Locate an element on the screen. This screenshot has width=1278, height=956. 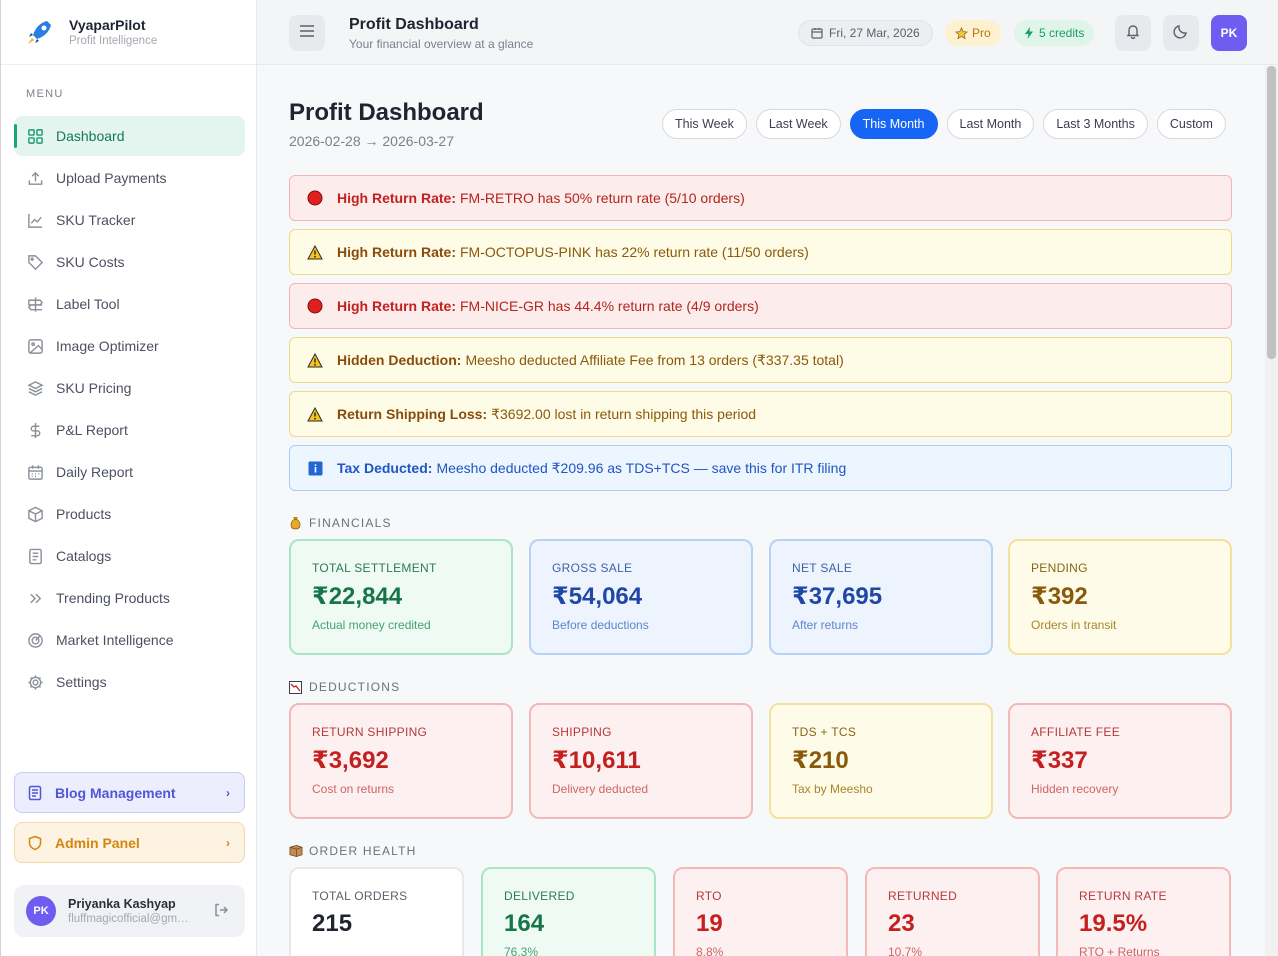
card-value: 164 is located at coordinates (524, 923).